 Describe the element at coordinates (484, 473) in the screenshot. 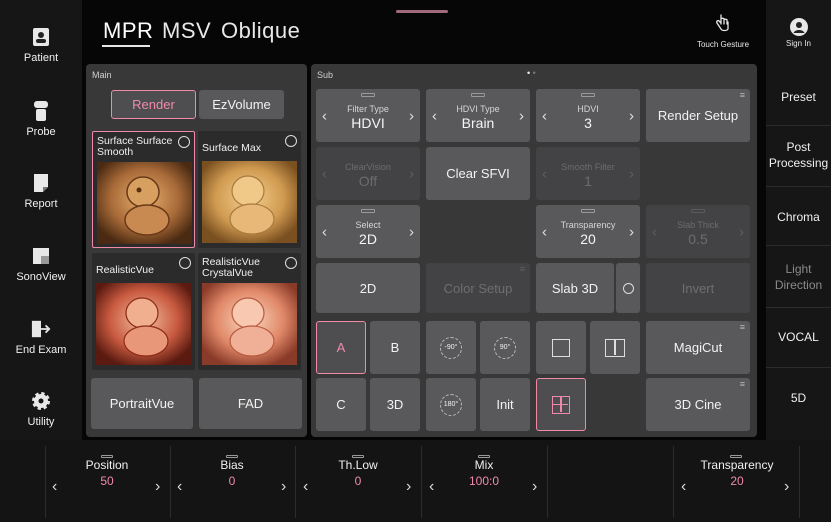

I see `mix-control: Mix 100:0` at that location.